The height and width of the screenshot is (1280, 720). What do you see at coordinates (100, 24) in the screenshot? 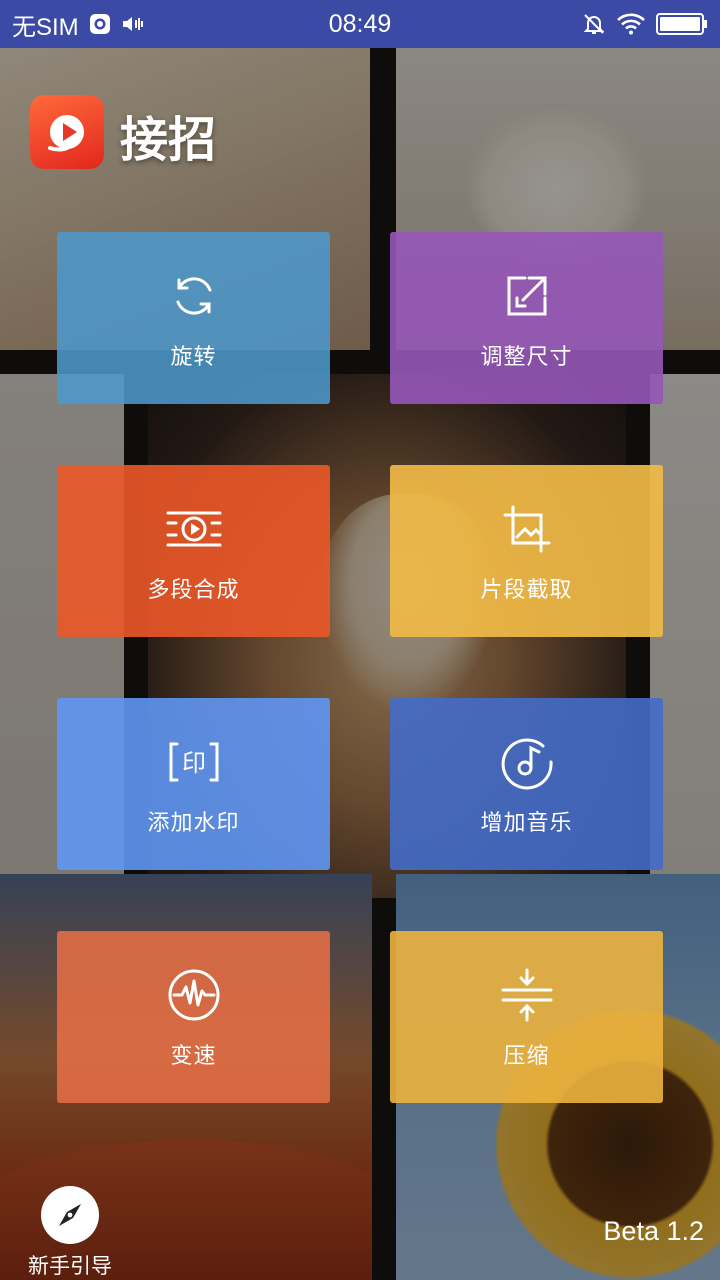
I see `sim-status-icon` at bounding box center [100, 24].